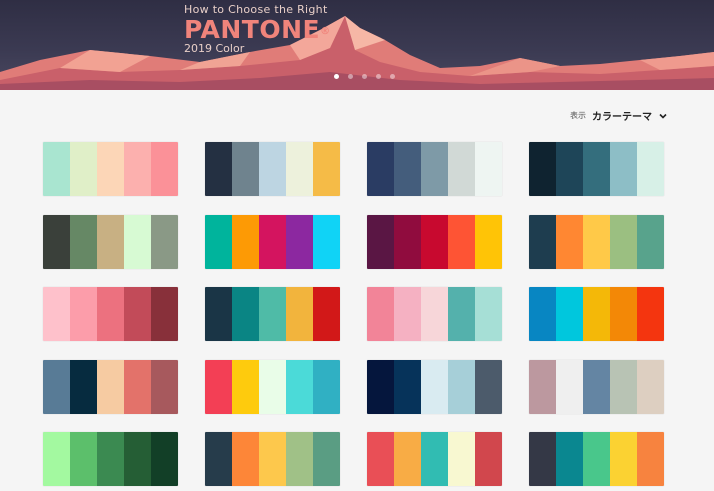 Image resolution: width=714 pixels, height=491 pixels. I want to click on display-selector: 表示 カラーテーマ, so click(619, 115).